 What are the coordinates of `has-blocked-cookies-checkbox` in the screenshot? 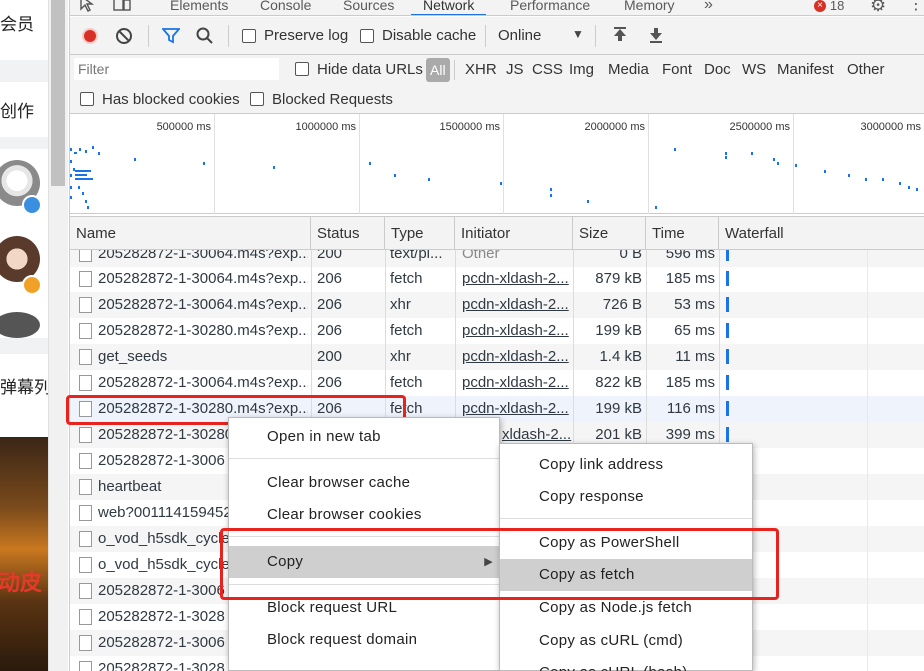 It's located at (87, 99).